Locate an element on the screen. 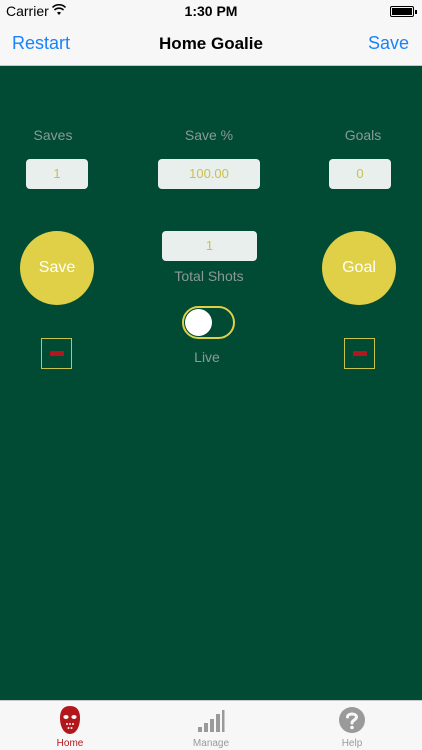 The height and width of the screenshot is (750, 422). save-button: Save is located at coordinates (388, 43).